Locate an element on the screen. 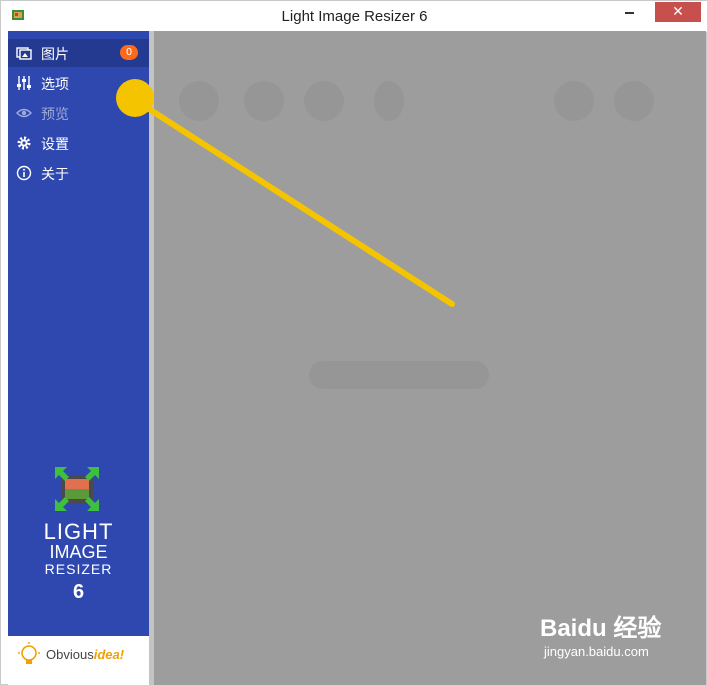 The height and width of the screenshot is (685, 707). annotation-arrow-line is located at coordinates (293, 202).